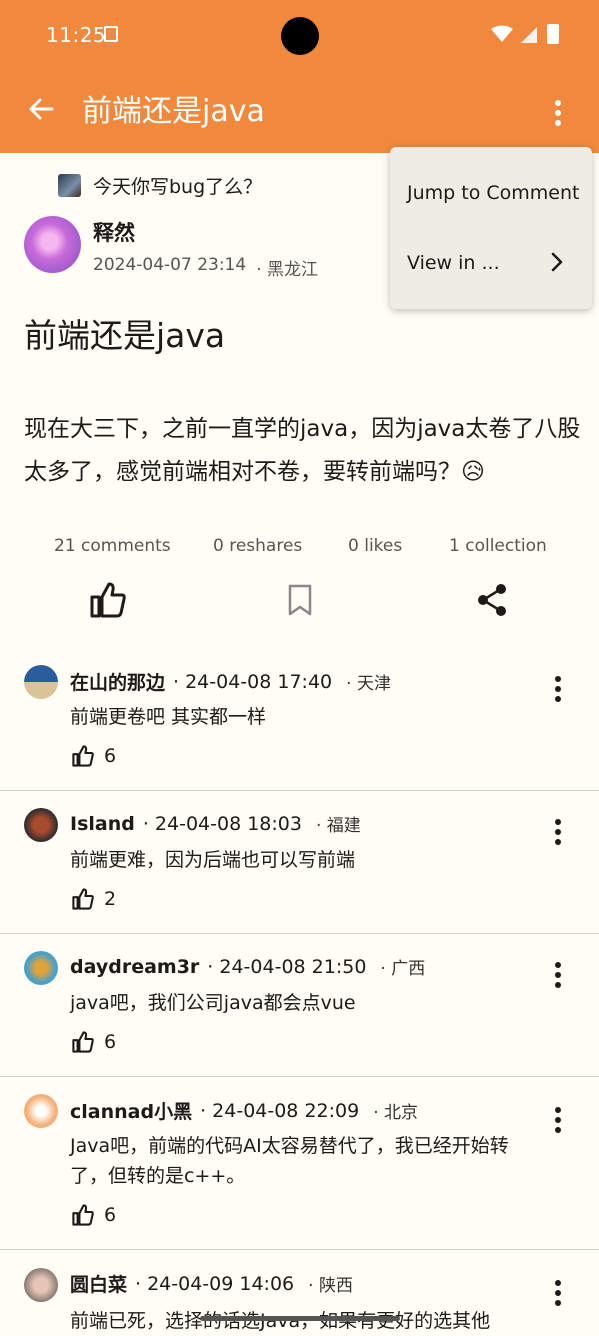 The height and width of the screenshot is (1336, 599). What do you see at coordinates (280, 1110) in the screenshot?
I see `comment-time: · 24-04-08 22:09` at bounding box center [280, 1110].